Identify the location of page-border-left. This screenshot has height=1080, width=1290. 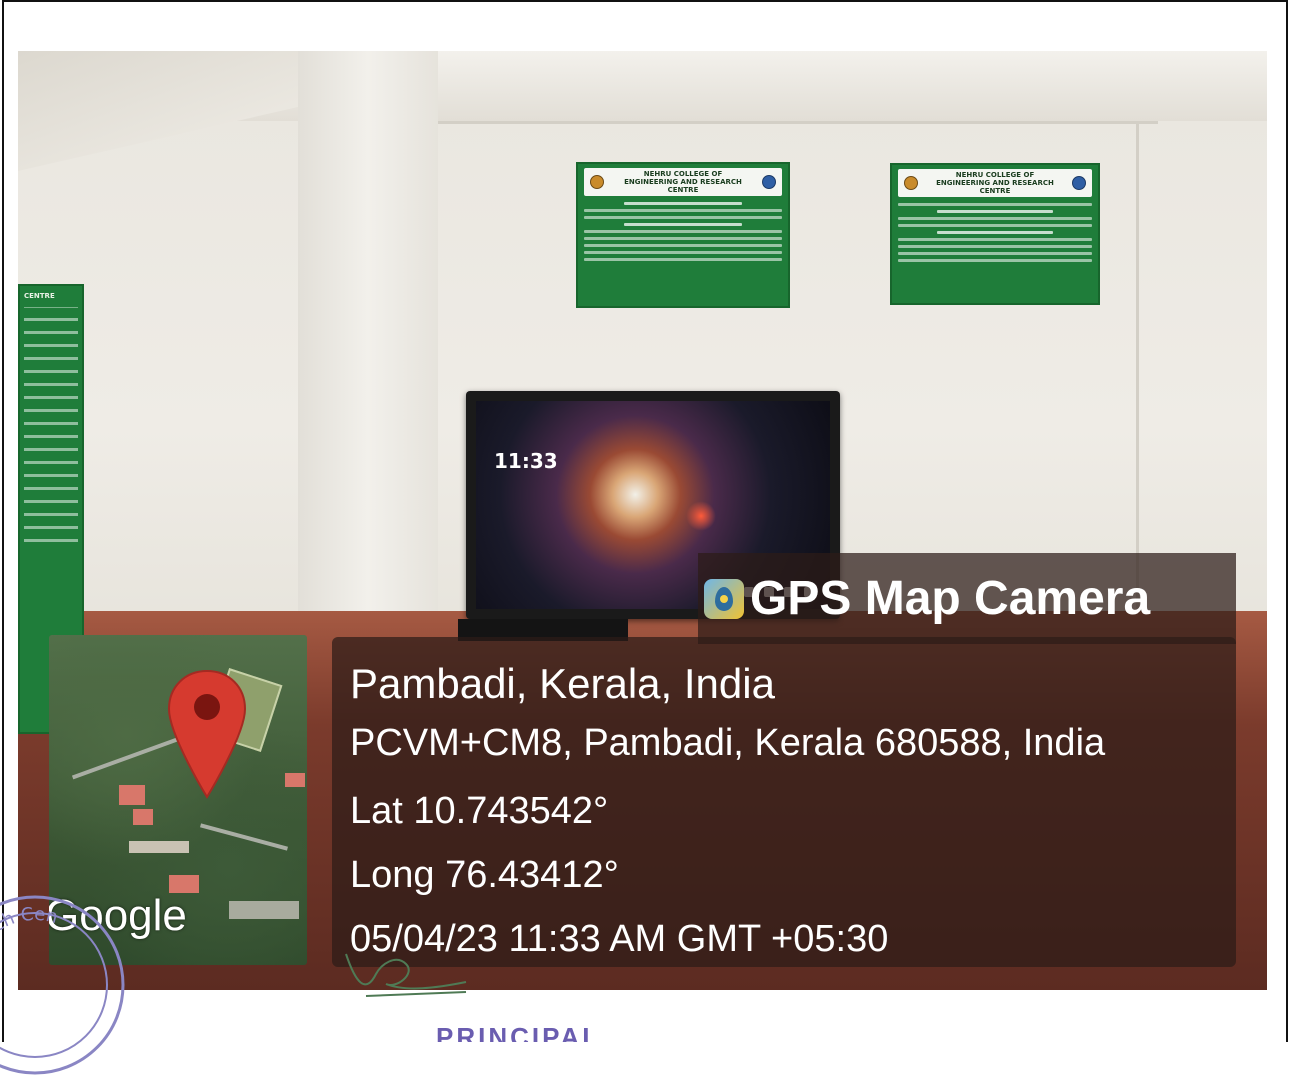
(3, 521).